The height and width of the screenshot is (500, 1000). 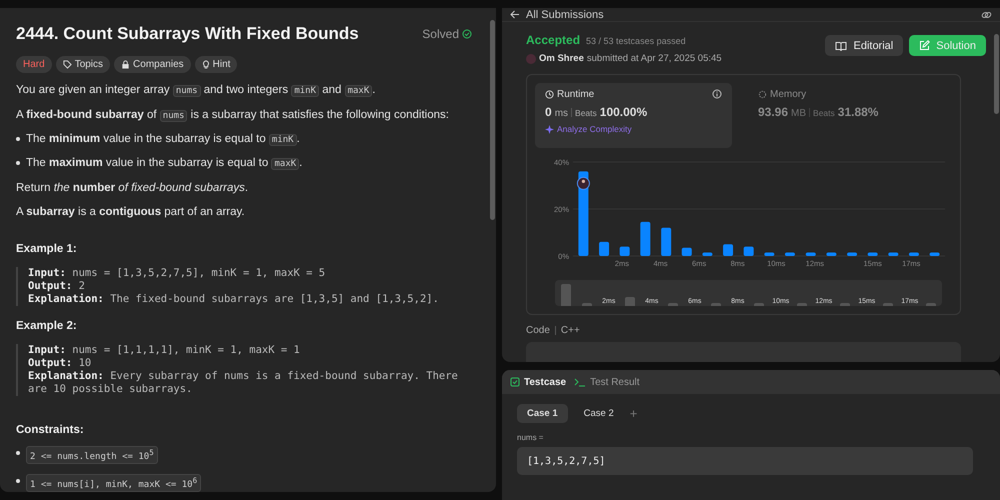 What do you see at coordinates (607, 382) in the screenshot?
I see `console-tab: Test Result` at bounding box center [607, 382].